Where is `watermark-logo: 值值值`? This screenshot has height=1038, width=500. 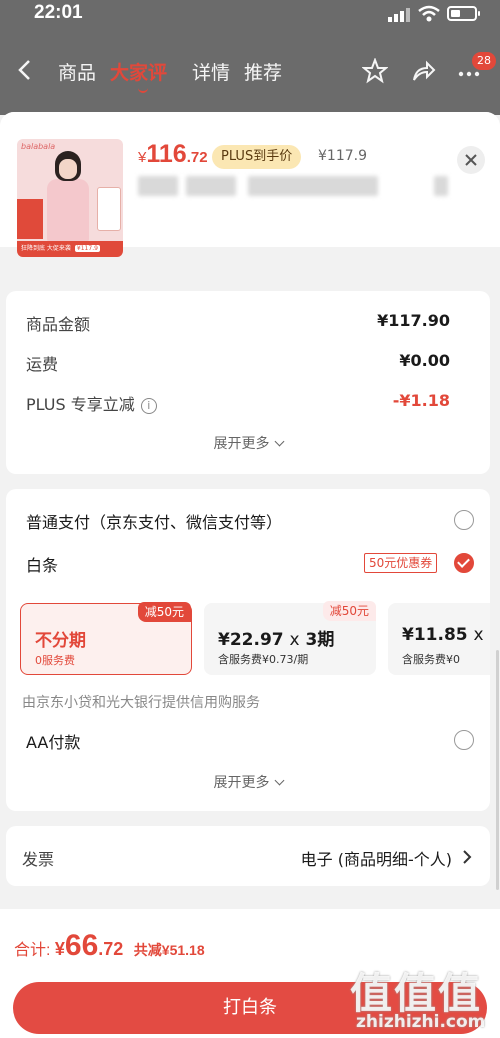 watermark-logo: 值值值 is located at coordinates (416, 993).